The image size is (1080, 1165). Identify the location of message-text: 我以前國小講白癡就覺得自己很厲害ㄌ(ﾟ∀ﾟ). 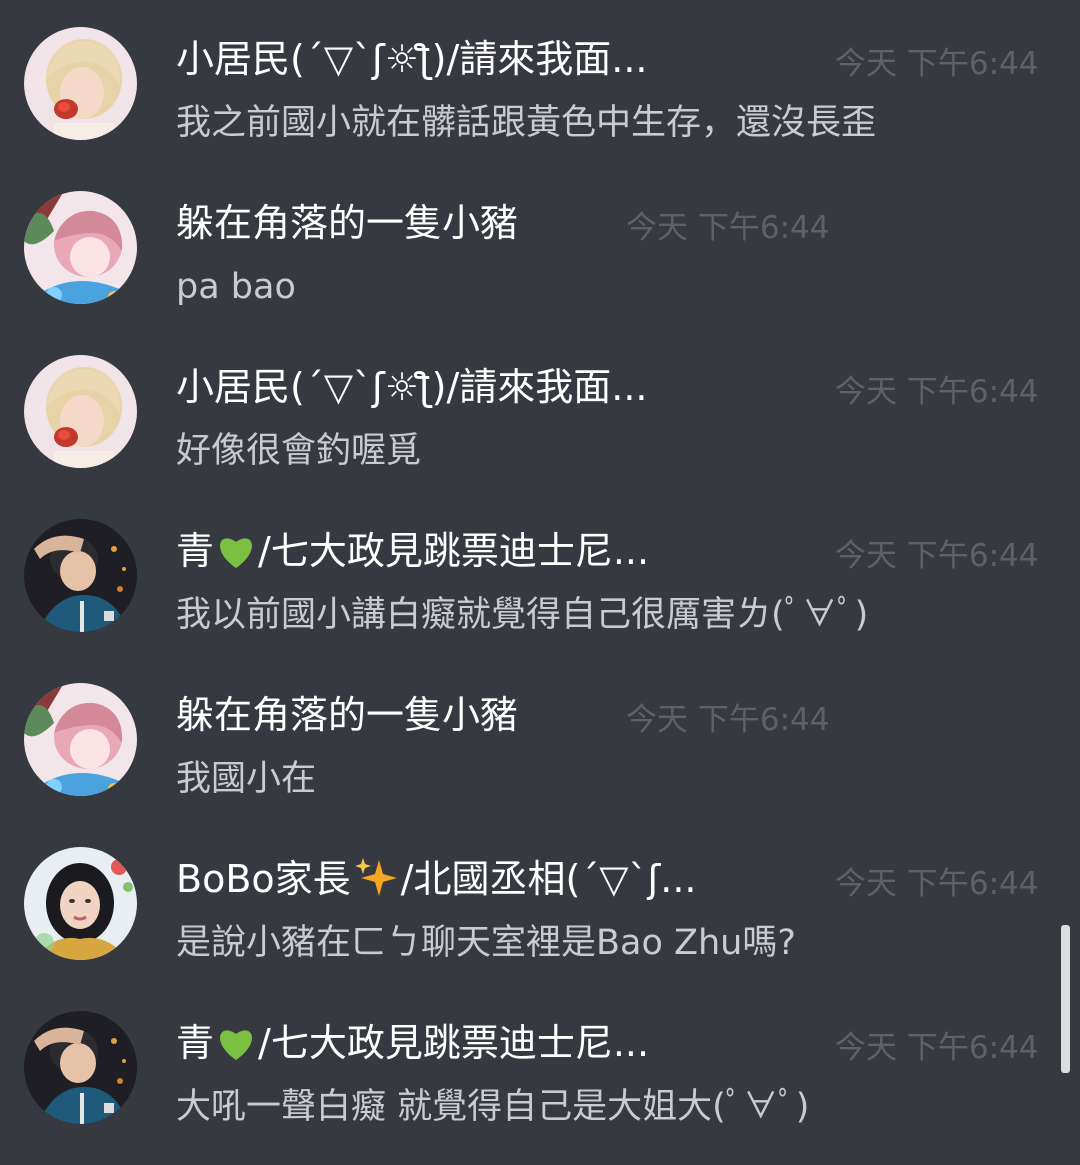
(522, 615).